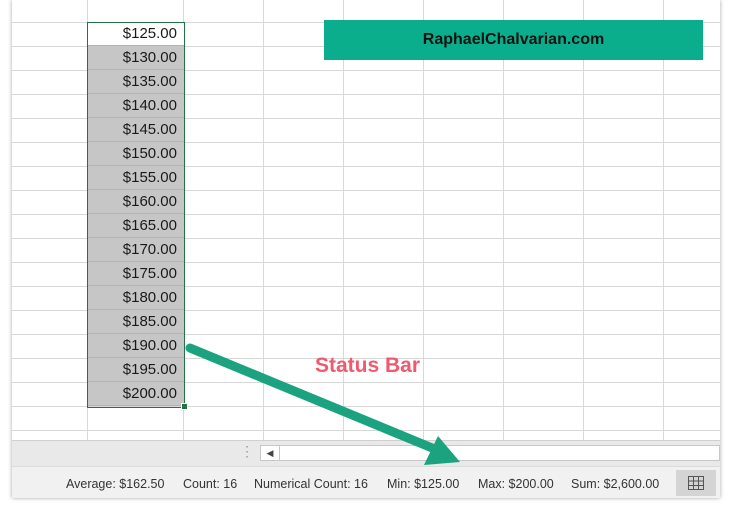  I want to click on annotation-arrow-icon, so click(322, 404).